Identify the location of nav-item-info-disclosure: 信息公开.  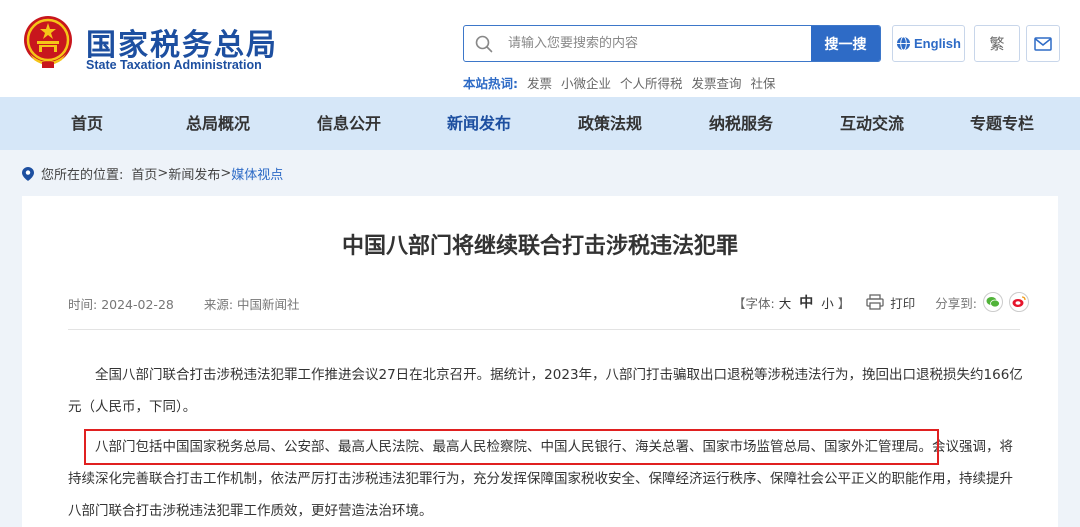
(349, 123).